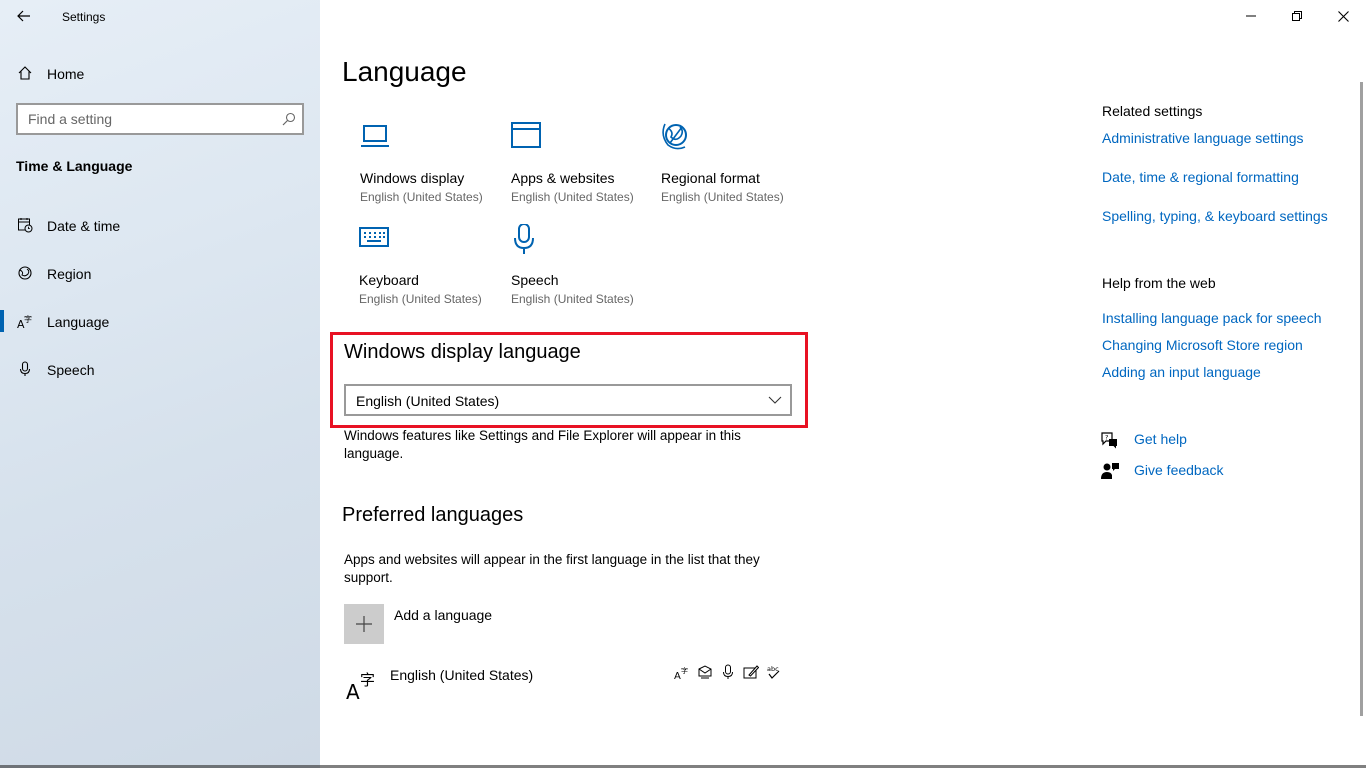 The height and width of the screenshot is (768, 1366). I want to click on handwriting-icon, so click(751, 672).